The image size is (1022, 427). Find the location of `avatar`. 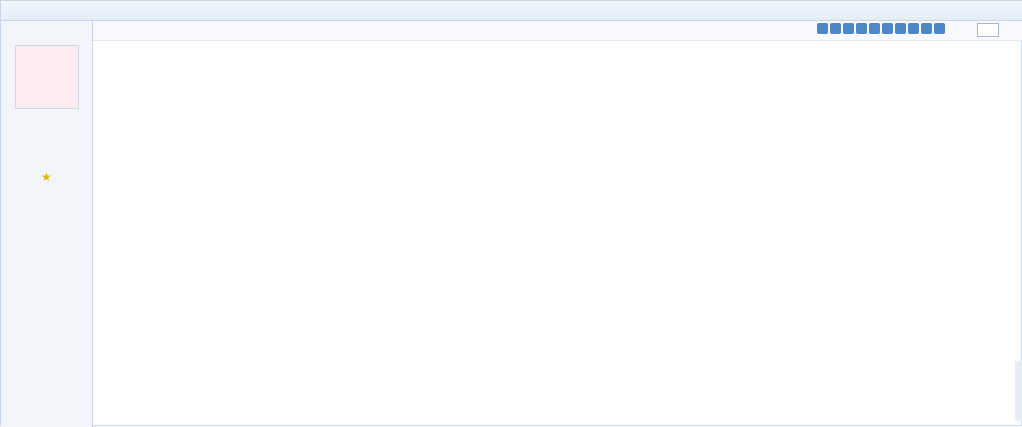

avatar is located at coordinates (47, 77).